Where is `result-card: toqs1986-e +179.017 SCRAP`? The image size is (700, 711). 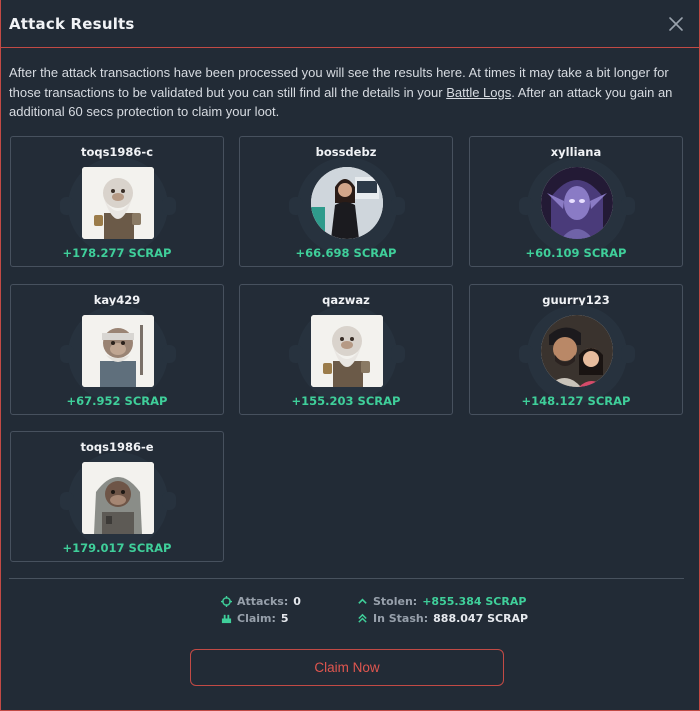
result-card: toqs1986-e +179.017 SCRAP is located at coordinates (117, 496).